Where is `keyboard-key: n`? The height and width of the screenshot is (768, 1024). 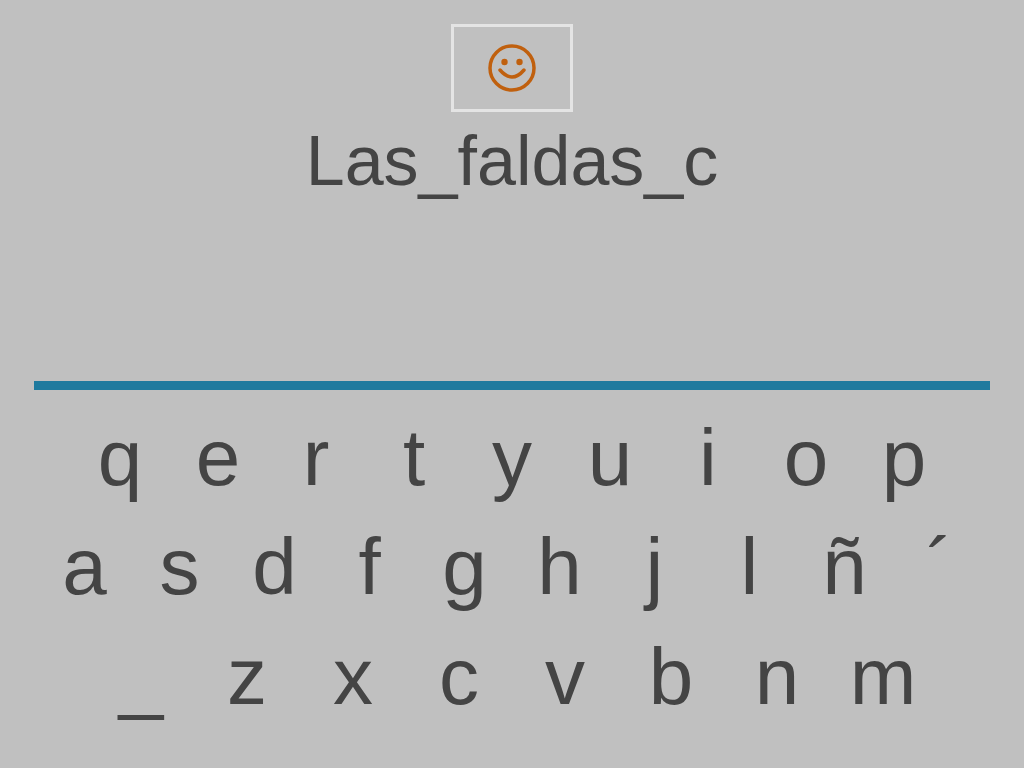
keyboard-key: n is located at coordinates (777, 677).